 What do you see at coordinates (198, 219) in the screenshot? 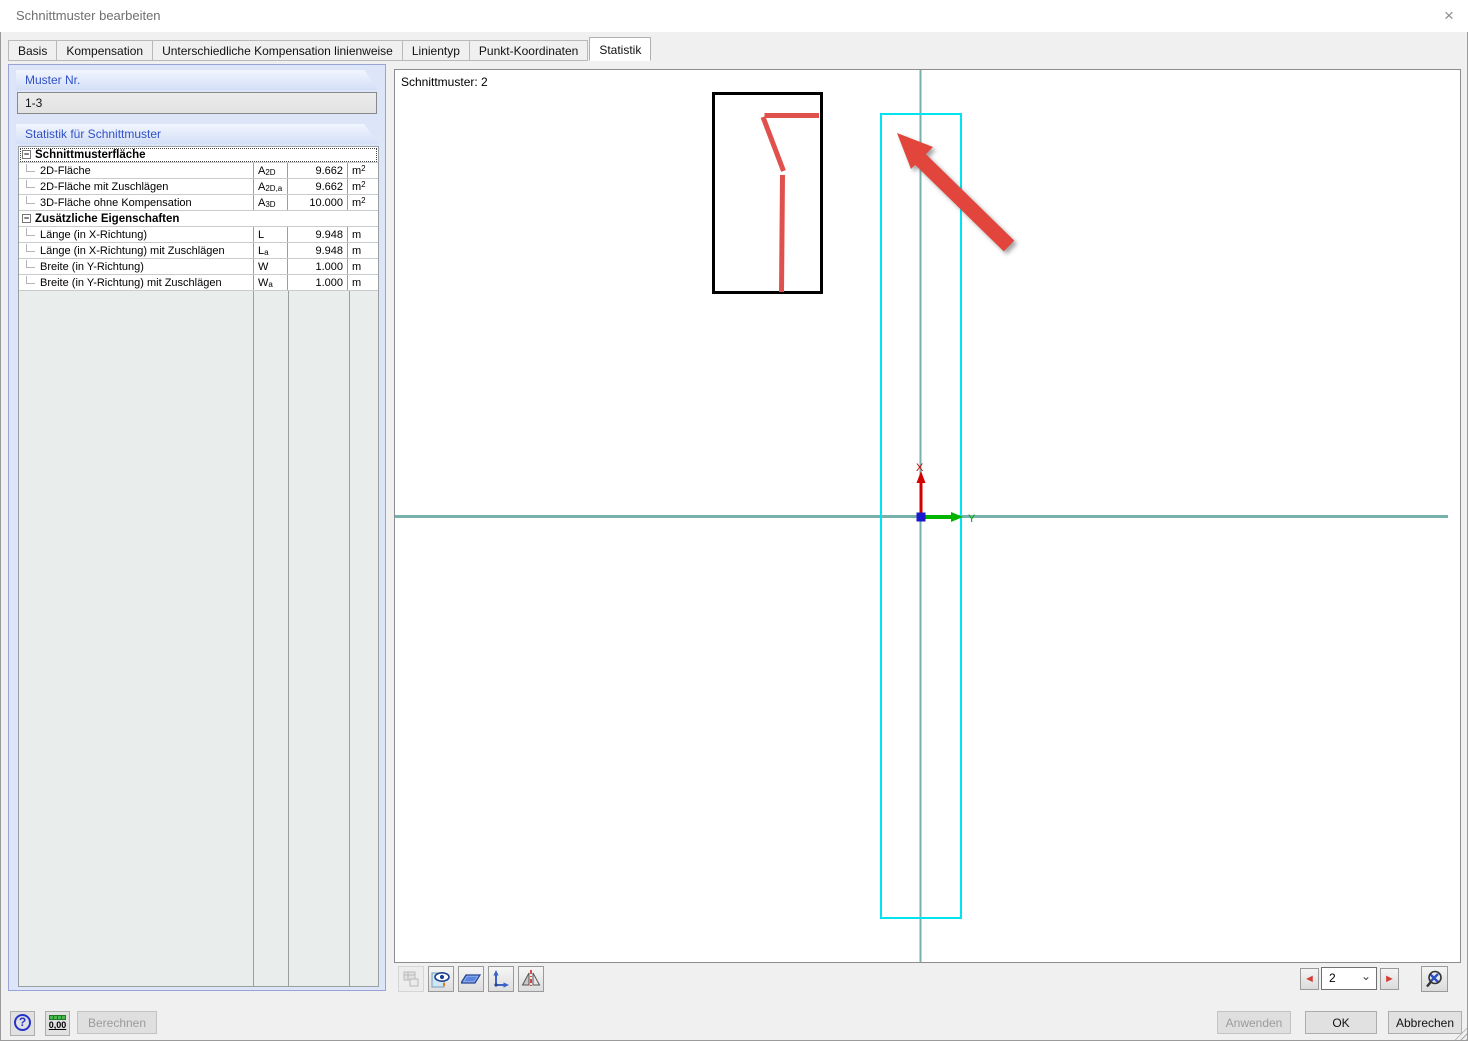
I see `table-group-row: − Zusätzliche Eigenschaften` at bounding box center [198, 219].